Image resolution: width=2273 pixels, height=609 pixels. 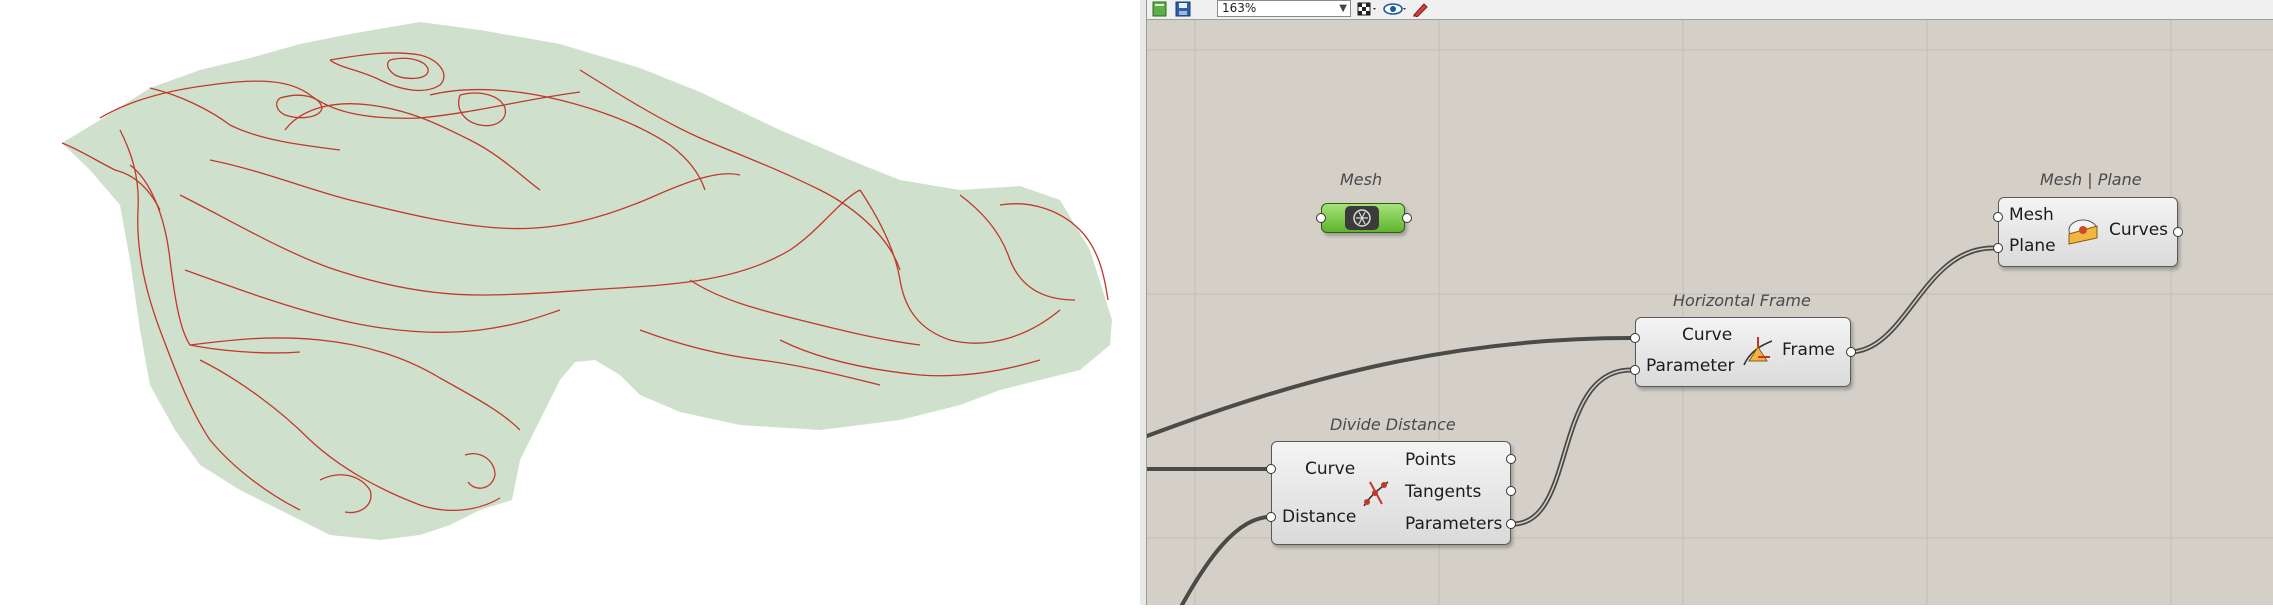 What do you see at coordinates (1183, 9) in the screenshot?
I see `save-icon` at bounding box center [1183, 9].